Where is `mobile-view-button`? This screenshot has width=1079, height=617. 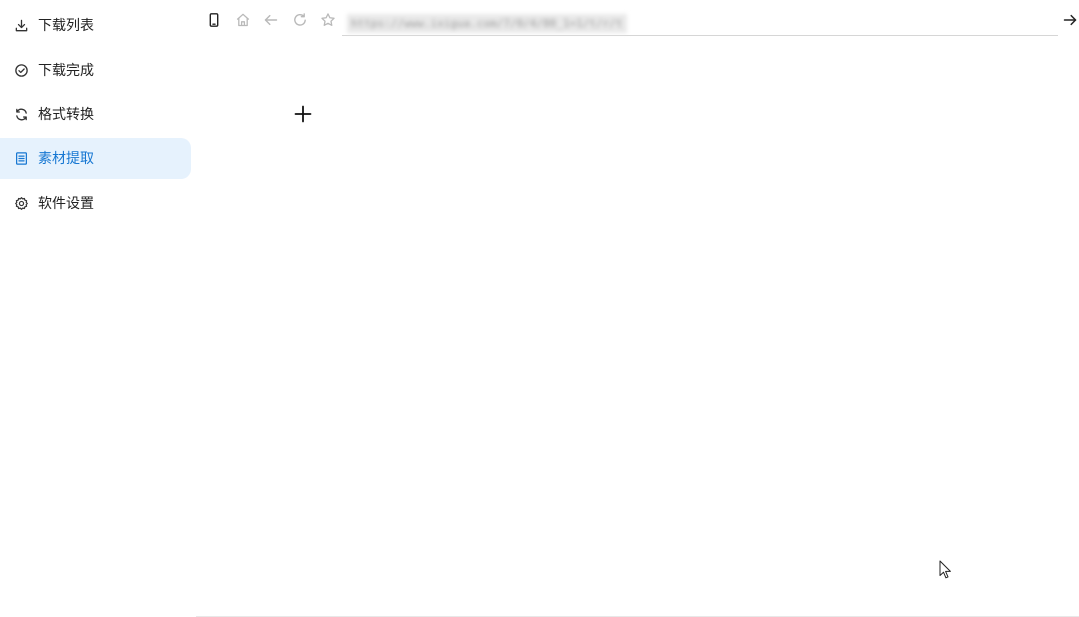 mobile-view-button is located at coordinates (214, 22).